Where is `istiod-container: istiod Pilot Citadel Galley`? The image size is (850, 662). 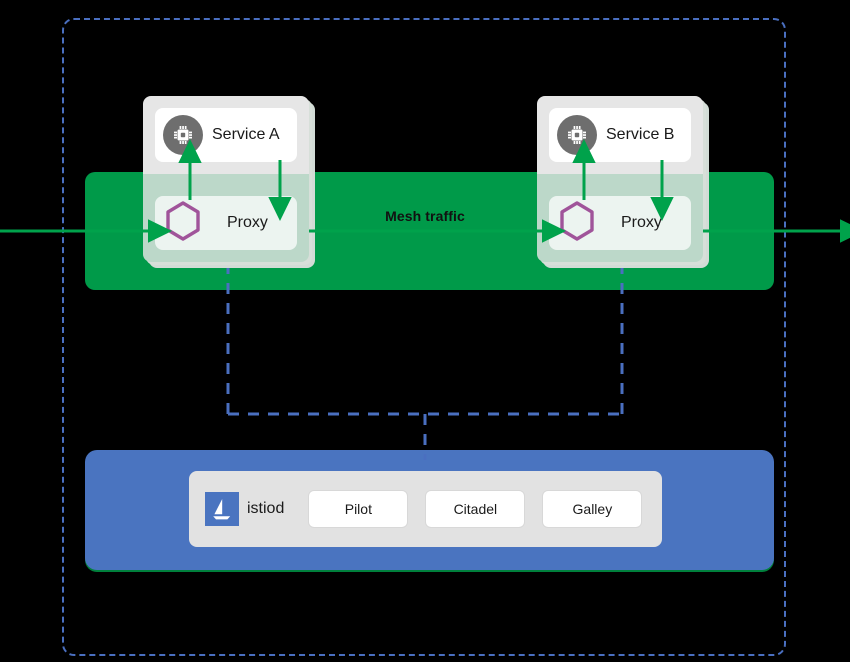 istiod-container: istiod Pilot Citadel Galley is located at coordinates (425, 509).